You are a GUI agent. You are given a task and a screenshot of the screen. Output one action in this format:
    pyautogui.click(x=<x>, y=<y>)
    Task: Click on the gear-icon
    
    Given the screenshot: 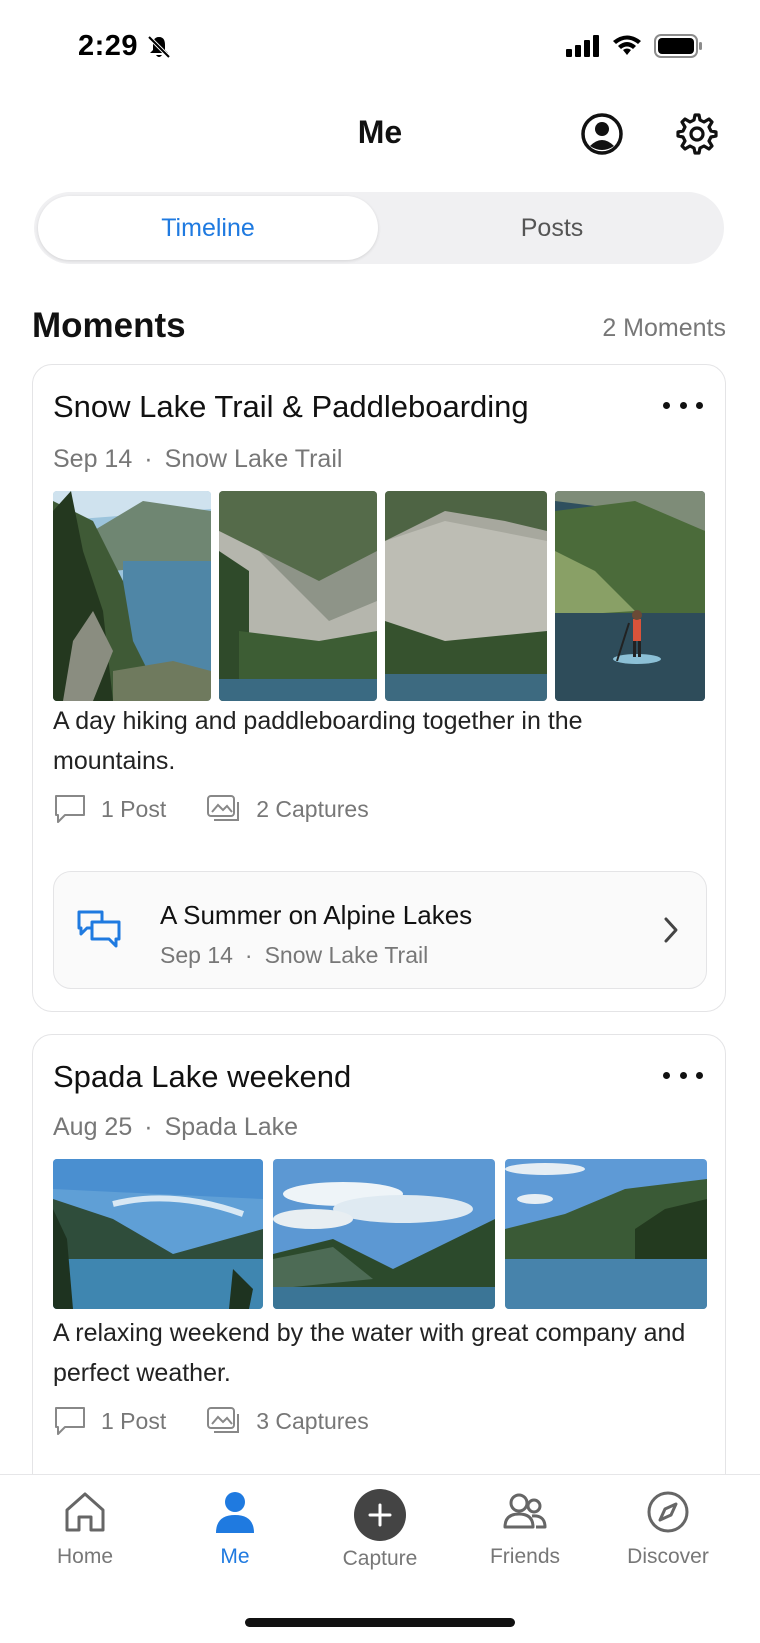 What is the action you would take?
    pyautogui.click(x=697, y=134)
    